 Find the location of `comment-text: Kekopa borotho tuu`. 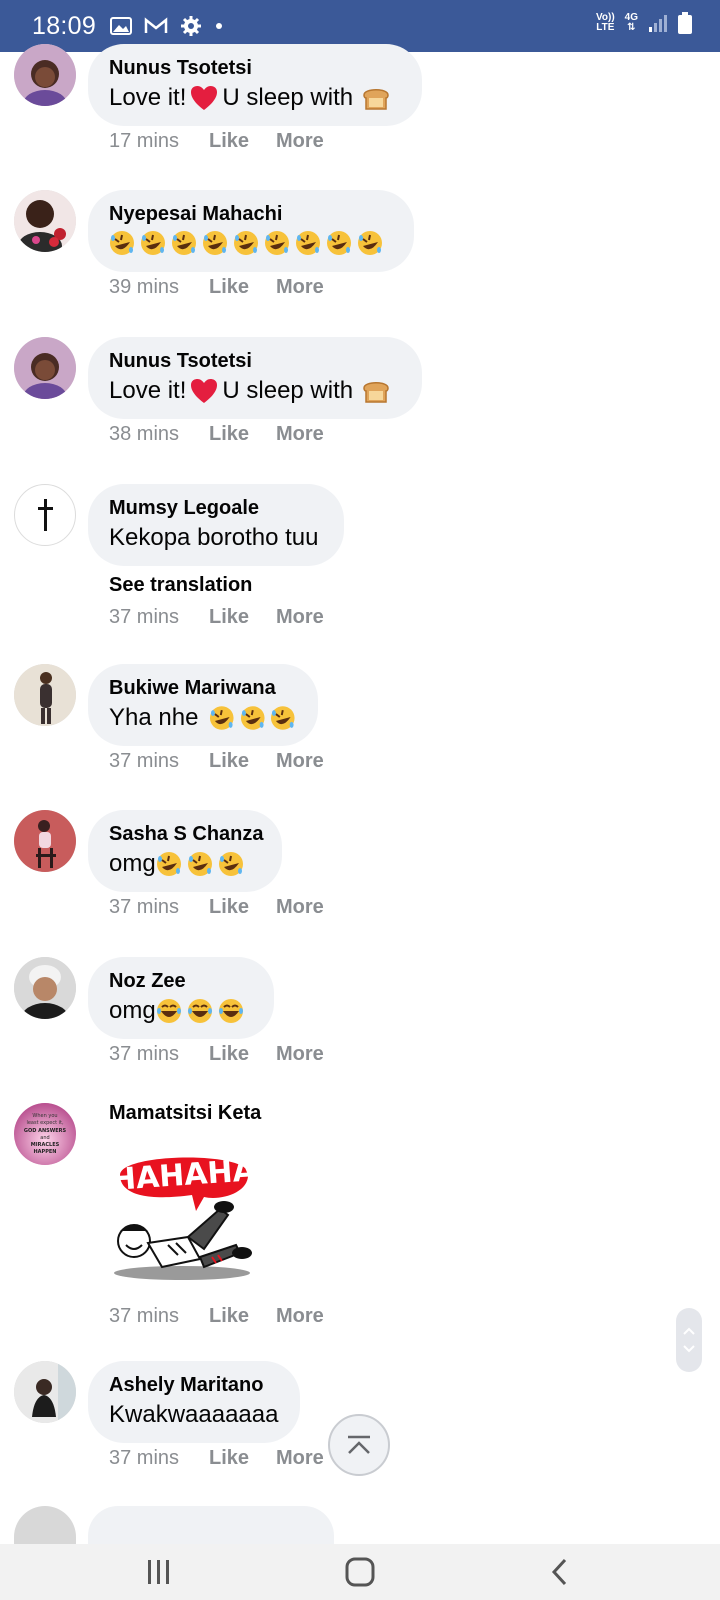

comment-text: Kekopa borotho tuu is located at coordinates (214, 537).